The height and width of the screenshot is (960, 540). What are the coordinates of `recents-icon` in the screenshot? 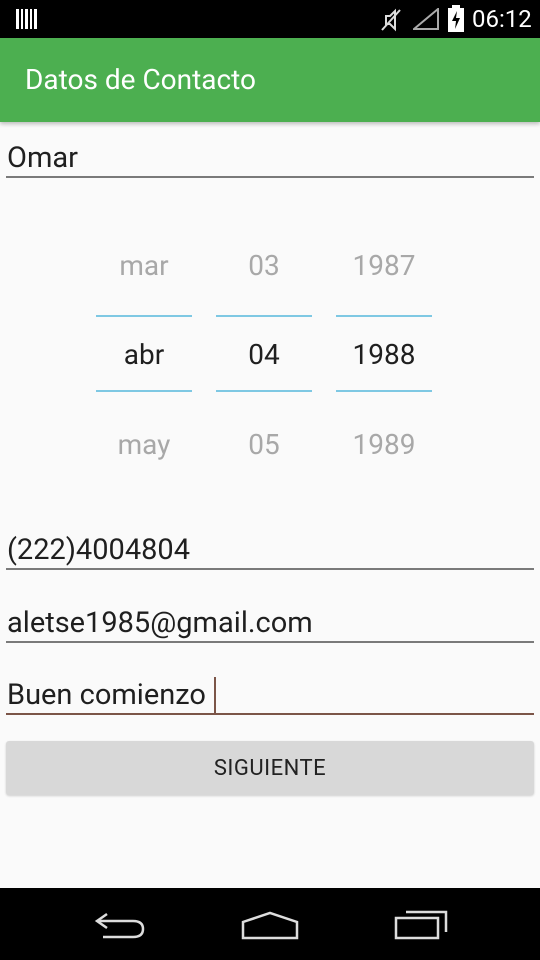 It's located at (421, 925).